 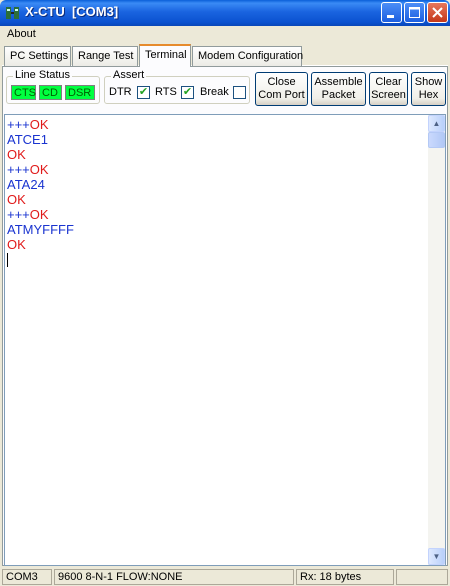 I want to click on assemble-packet-label-1: Assemble, so click(x=338, y=82).